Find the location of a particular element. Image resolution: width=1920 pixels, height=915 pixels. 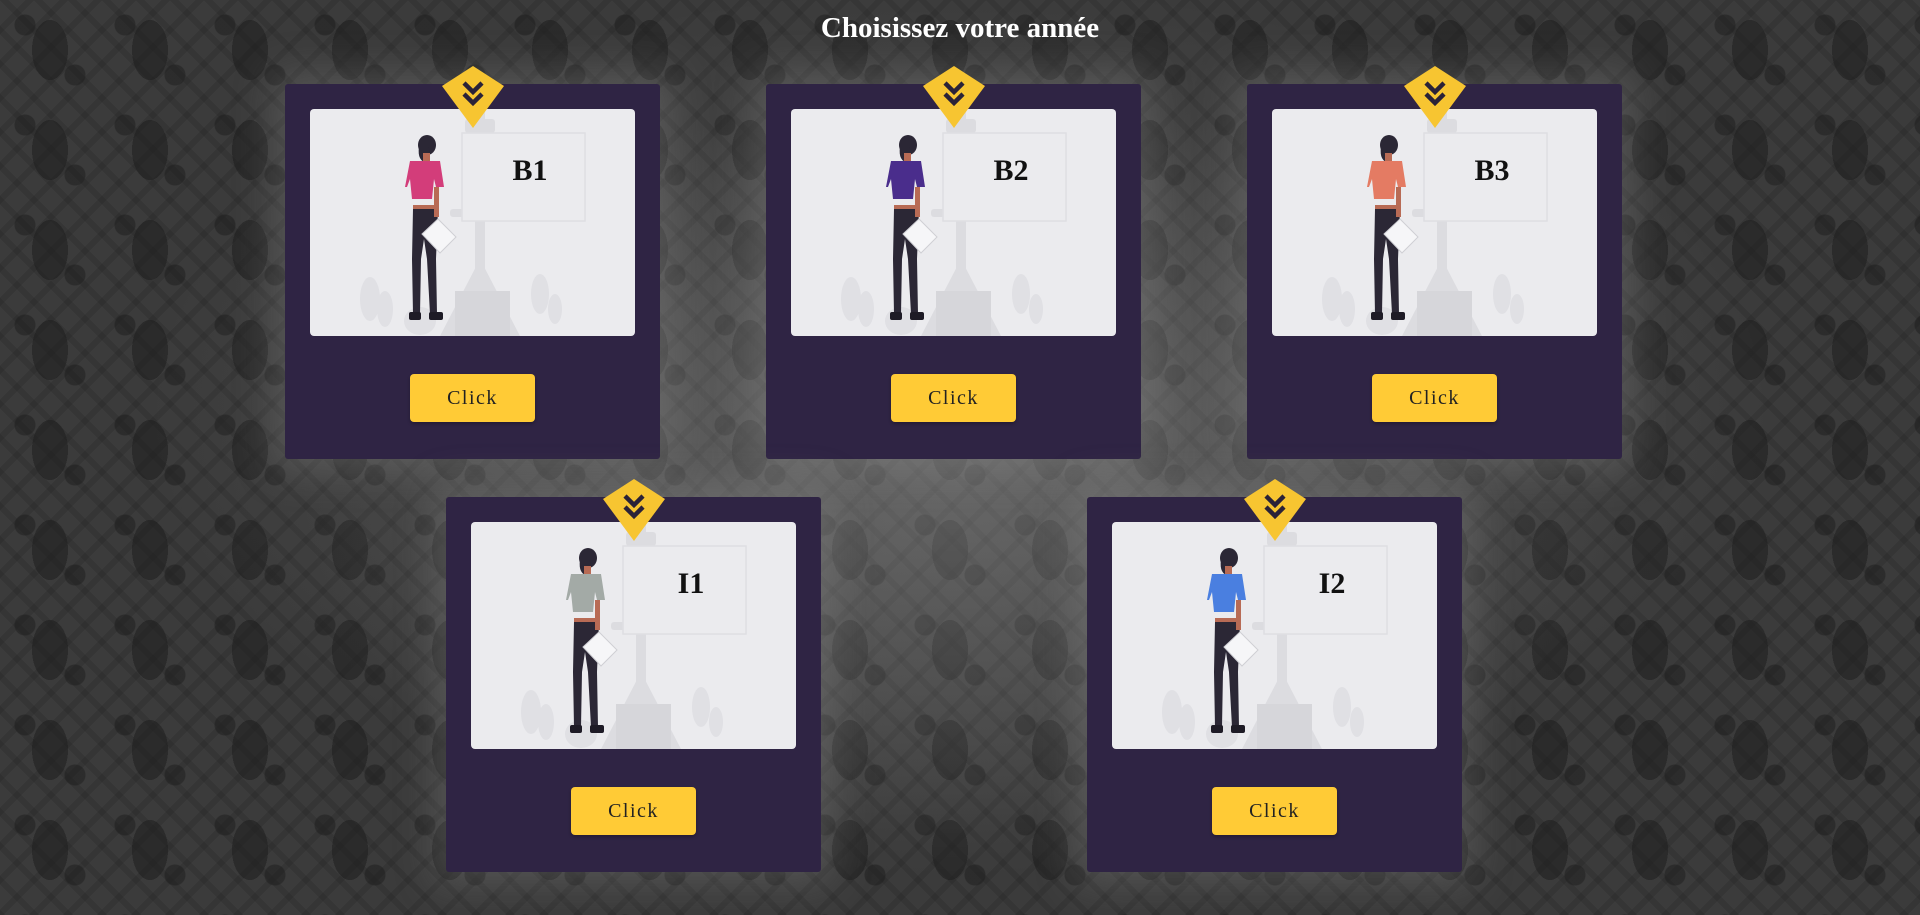

card-illustration: I1 is located at coordinates (633, 635).